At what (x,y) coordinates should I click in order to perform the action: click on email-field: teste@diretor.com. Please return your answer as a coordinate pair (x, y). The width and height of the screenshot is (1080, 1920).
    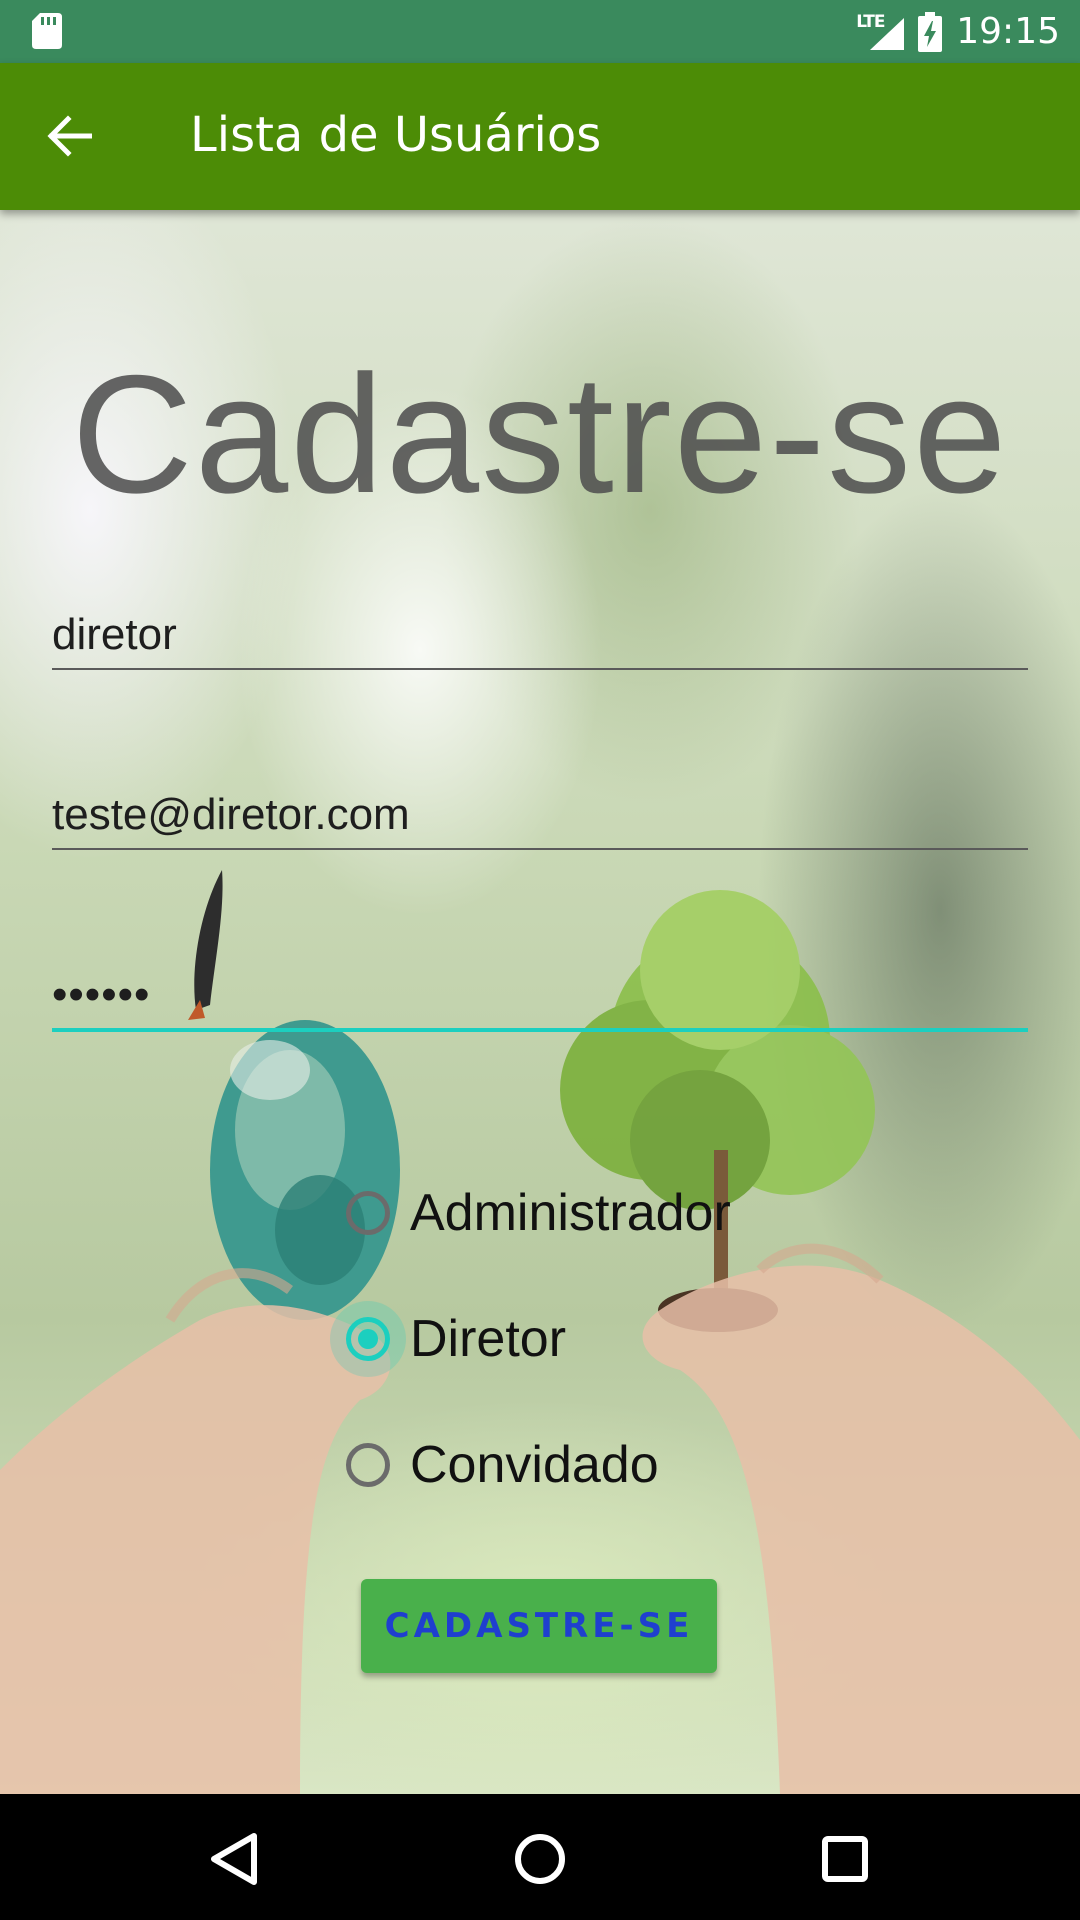
    Looking at the image, I should click on (540, 816).